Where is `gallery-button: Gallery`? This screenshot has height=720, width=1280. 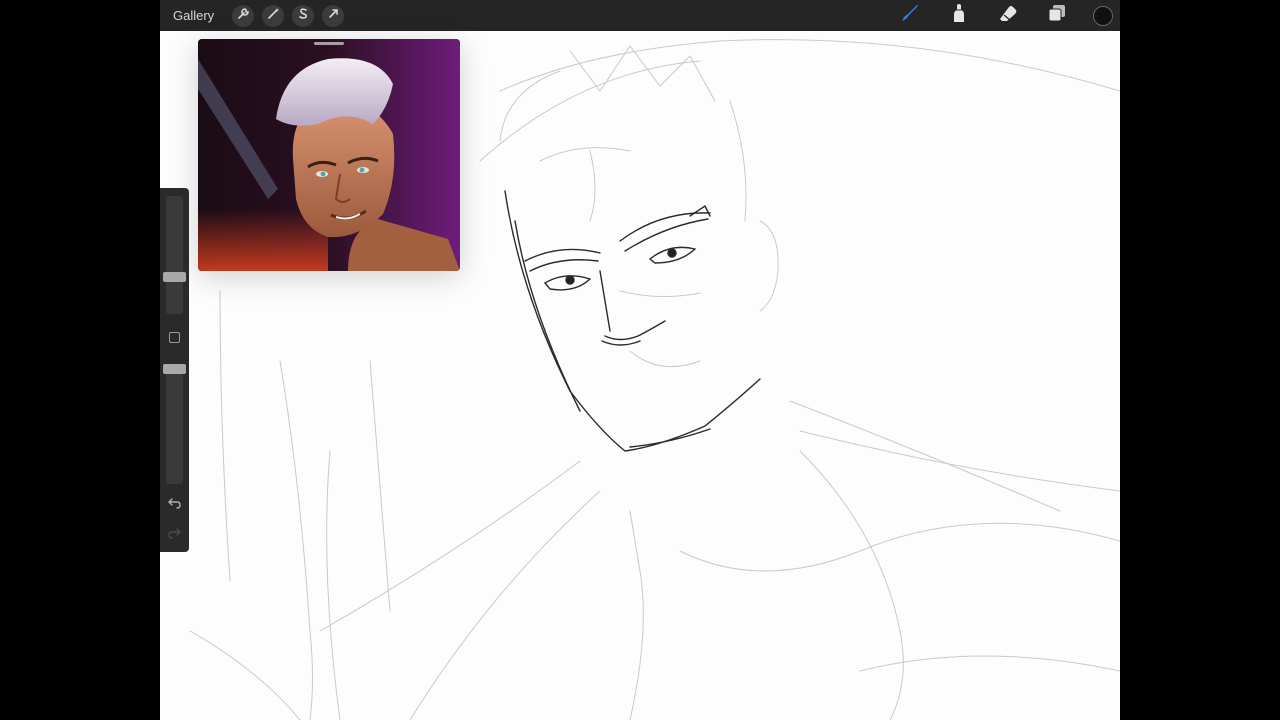 gallery-button: Gallery is located at coordinates (193, 15).